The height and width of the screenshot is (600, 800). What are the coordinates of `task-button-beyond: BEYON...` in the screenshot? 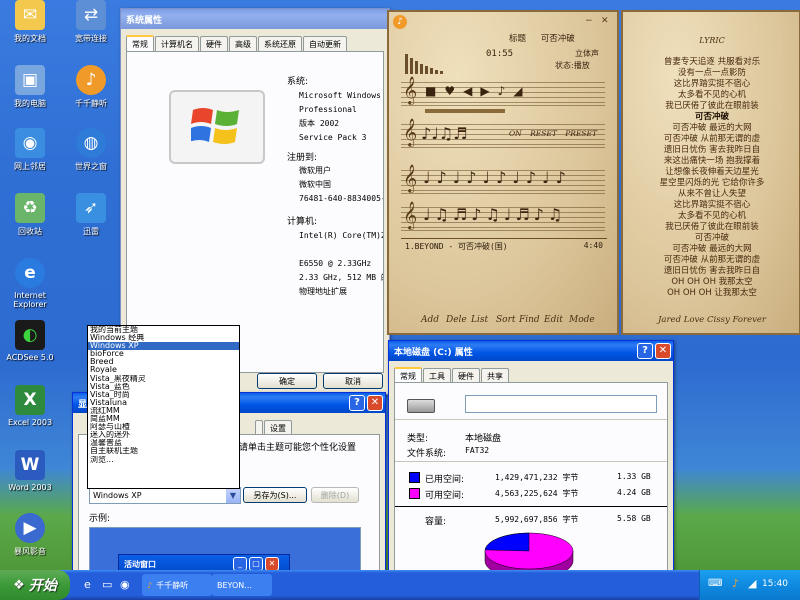 It's located at (242, 585).